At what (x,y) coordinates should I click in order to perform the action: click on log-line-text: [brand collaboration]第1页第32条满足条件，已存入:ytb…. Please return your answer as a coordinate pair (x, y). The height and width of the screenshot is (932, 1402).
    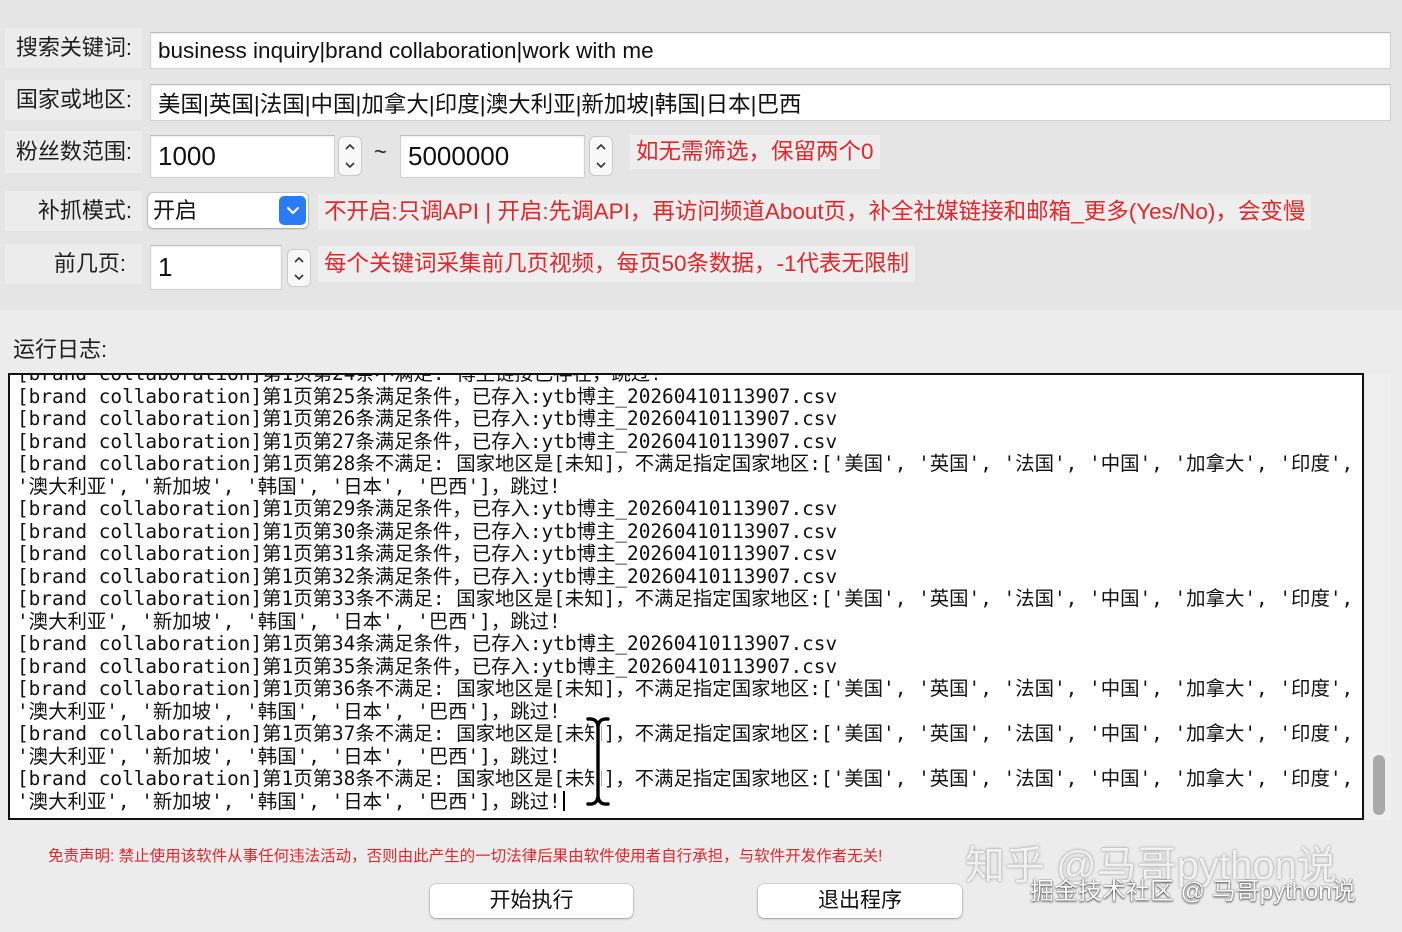
    Looking at the image, I should click on (427, 576).